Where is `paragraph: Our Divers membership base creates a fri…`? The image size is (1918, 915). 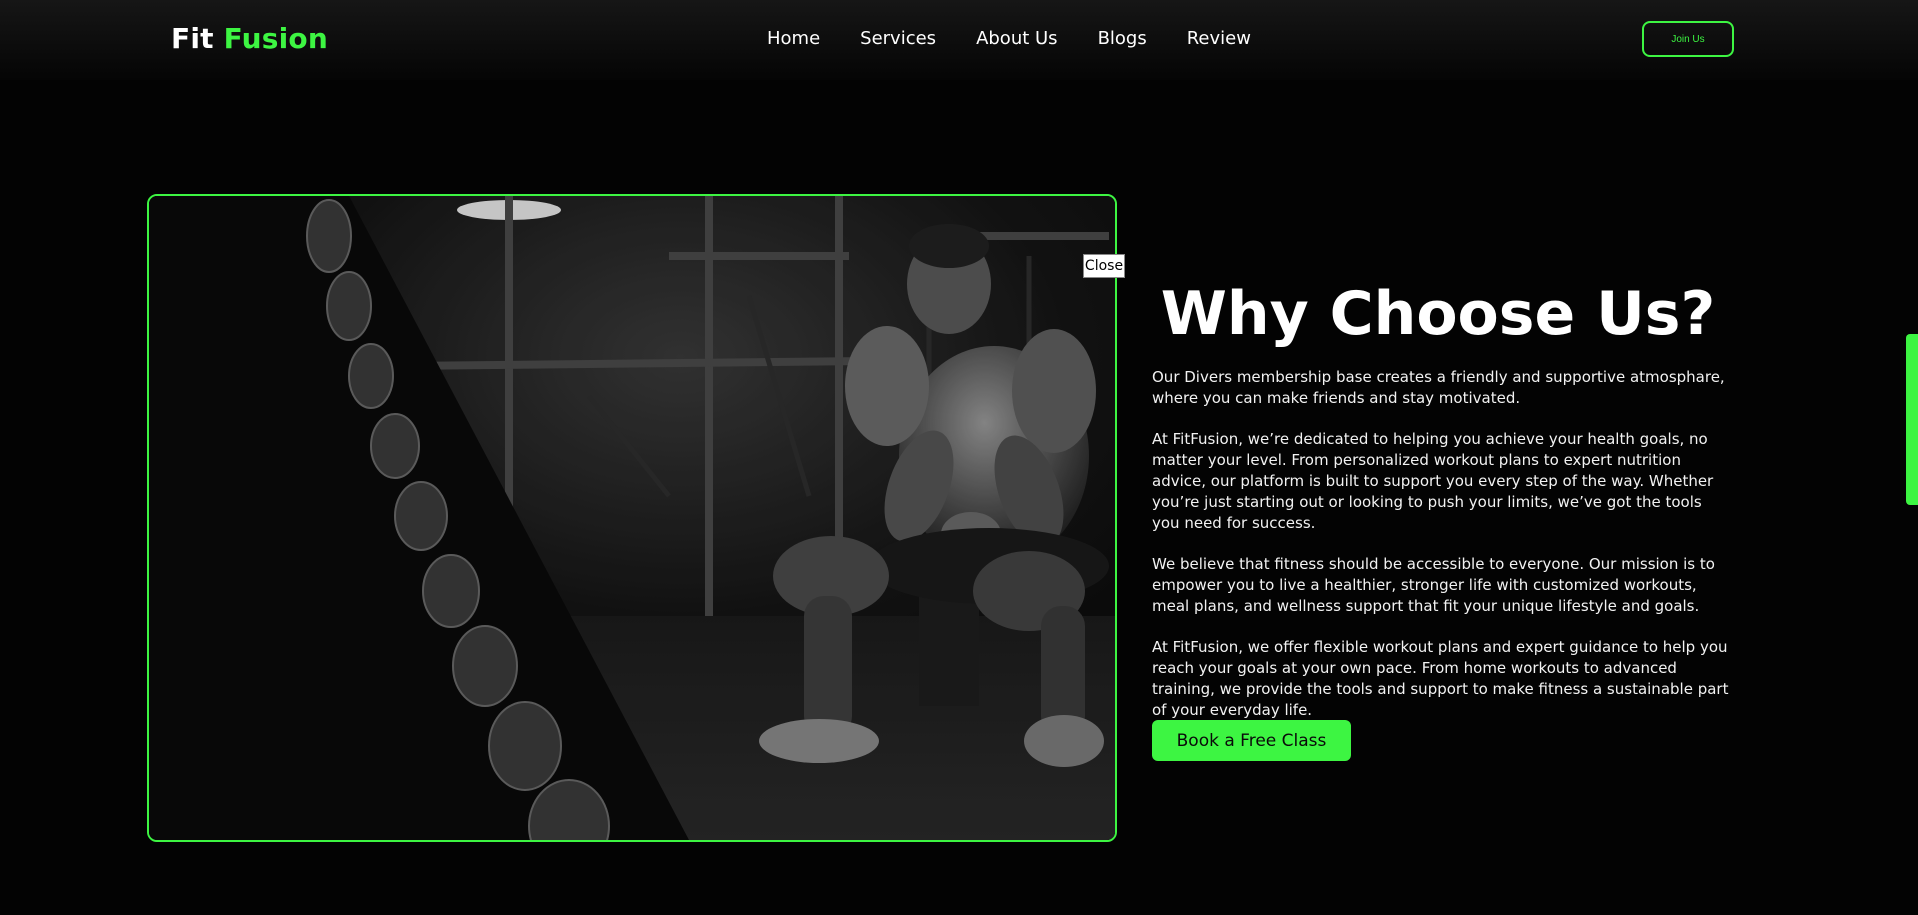 paragraph: Our Divers membership base creates a fri… is located at coordinates (1438, 387).